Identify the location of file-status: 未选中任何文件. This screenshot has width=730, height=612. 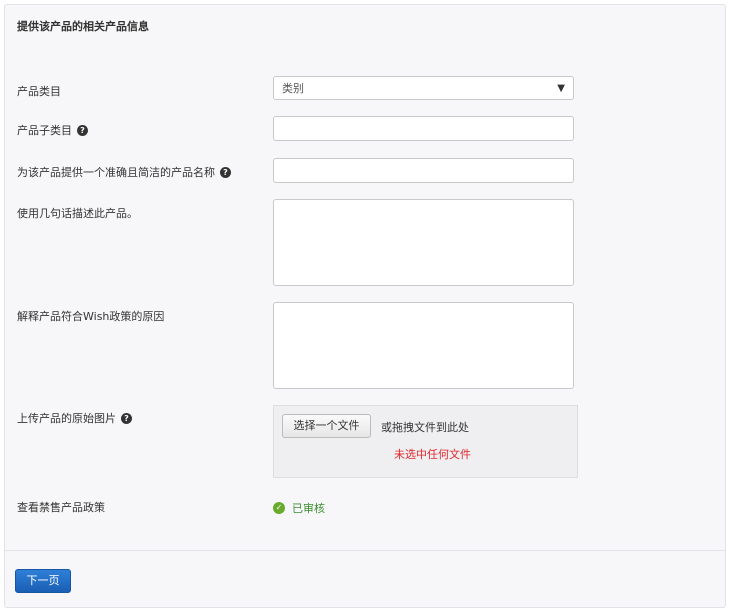
(432, 454).